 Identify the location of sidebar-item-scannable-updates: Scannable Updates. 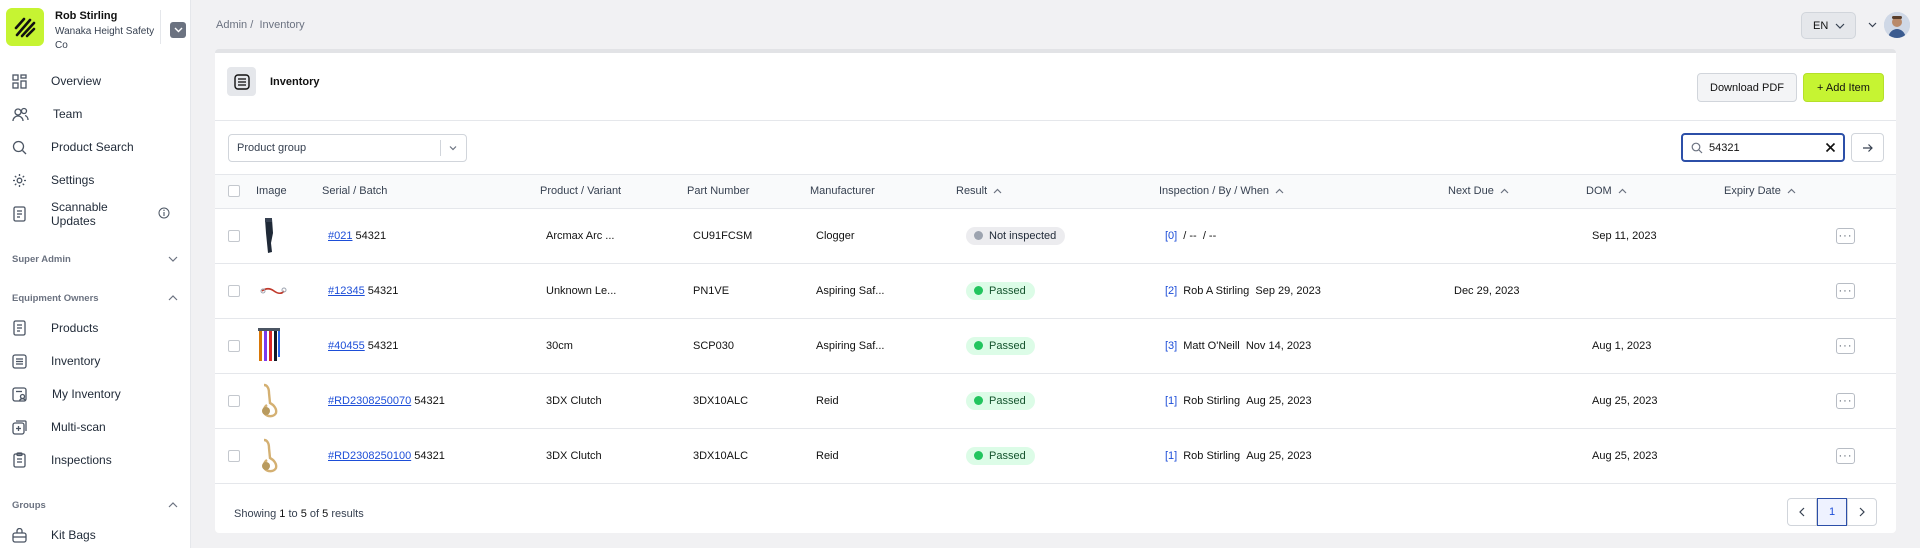
(97, 214).